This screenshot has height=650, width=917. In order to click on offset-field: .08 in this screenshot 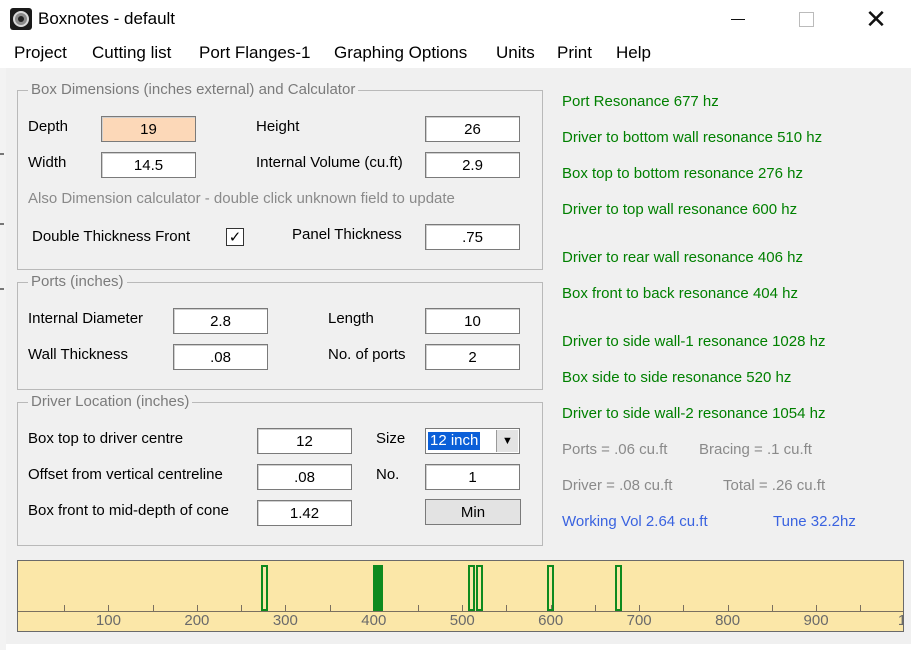, I will do `click(304, 477)`.